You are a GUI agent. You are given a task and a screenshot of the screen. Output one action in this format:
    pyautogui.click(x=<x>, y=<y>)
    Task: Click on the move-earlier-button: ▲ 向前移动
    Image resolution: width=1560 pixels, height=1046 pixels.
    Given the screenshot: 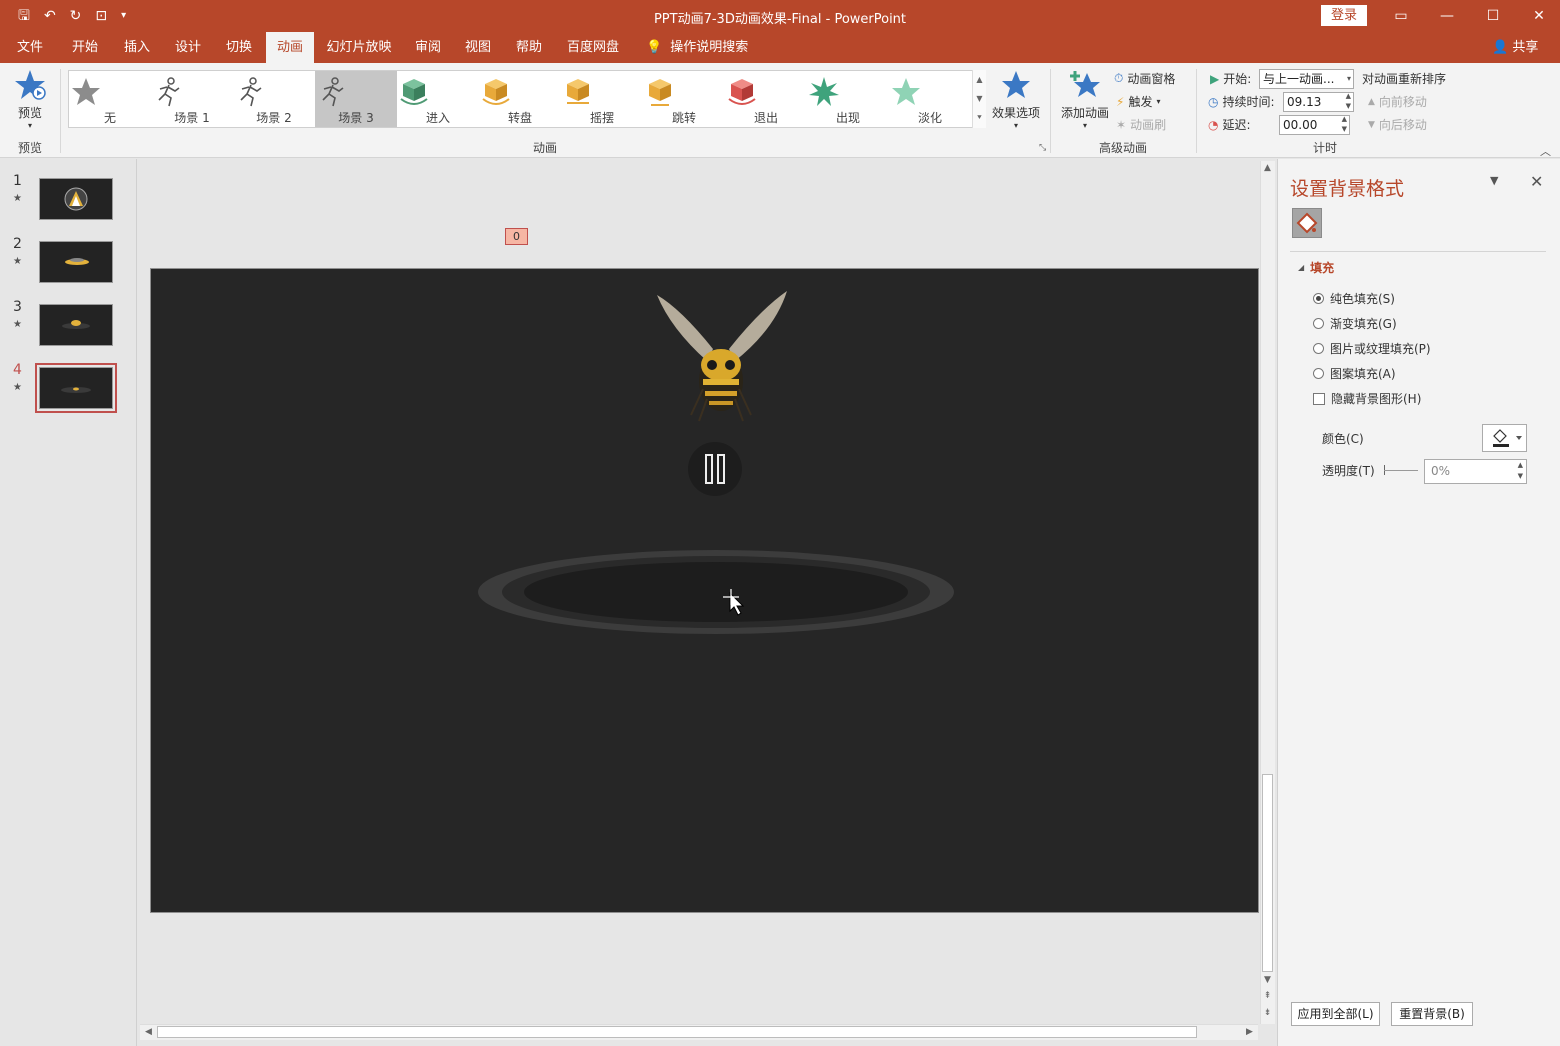 What is the action you would take?
    pyautogui.click(x=1397, y=101)
    